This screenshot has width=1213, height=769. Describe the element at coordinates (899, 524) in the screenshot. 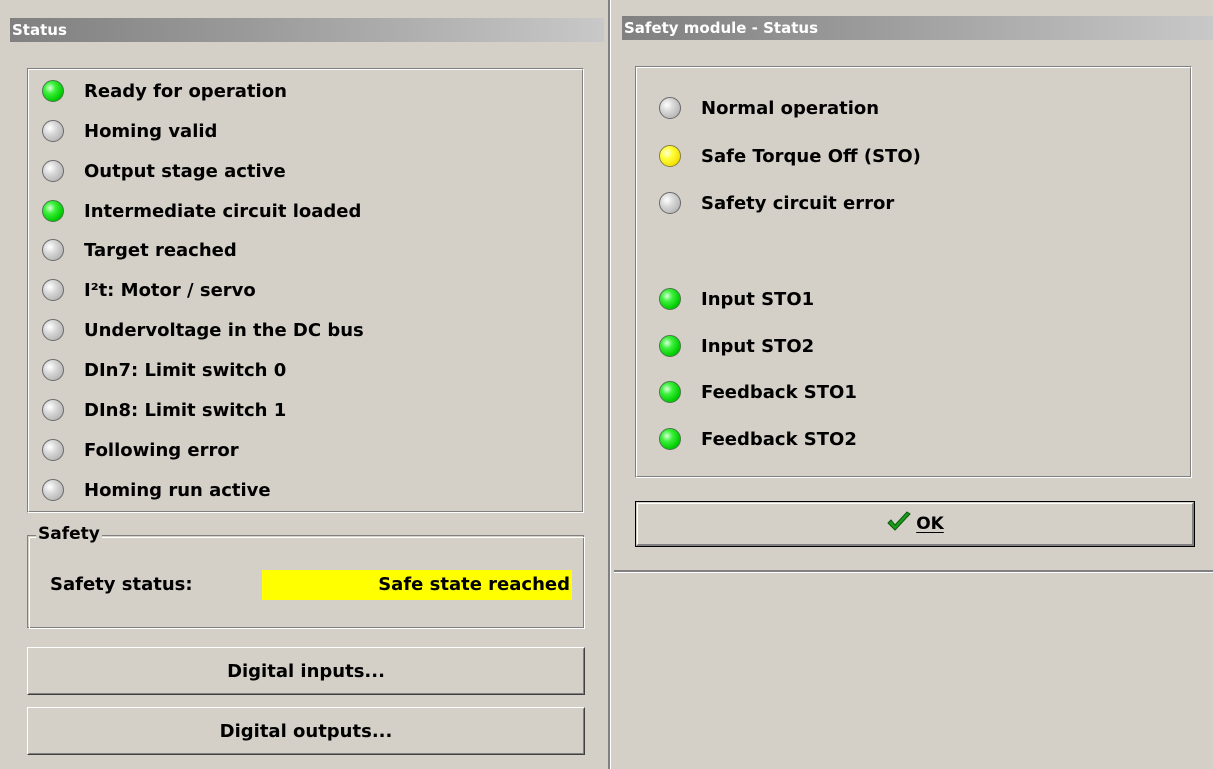

I see `checkmark-icon` at that location.